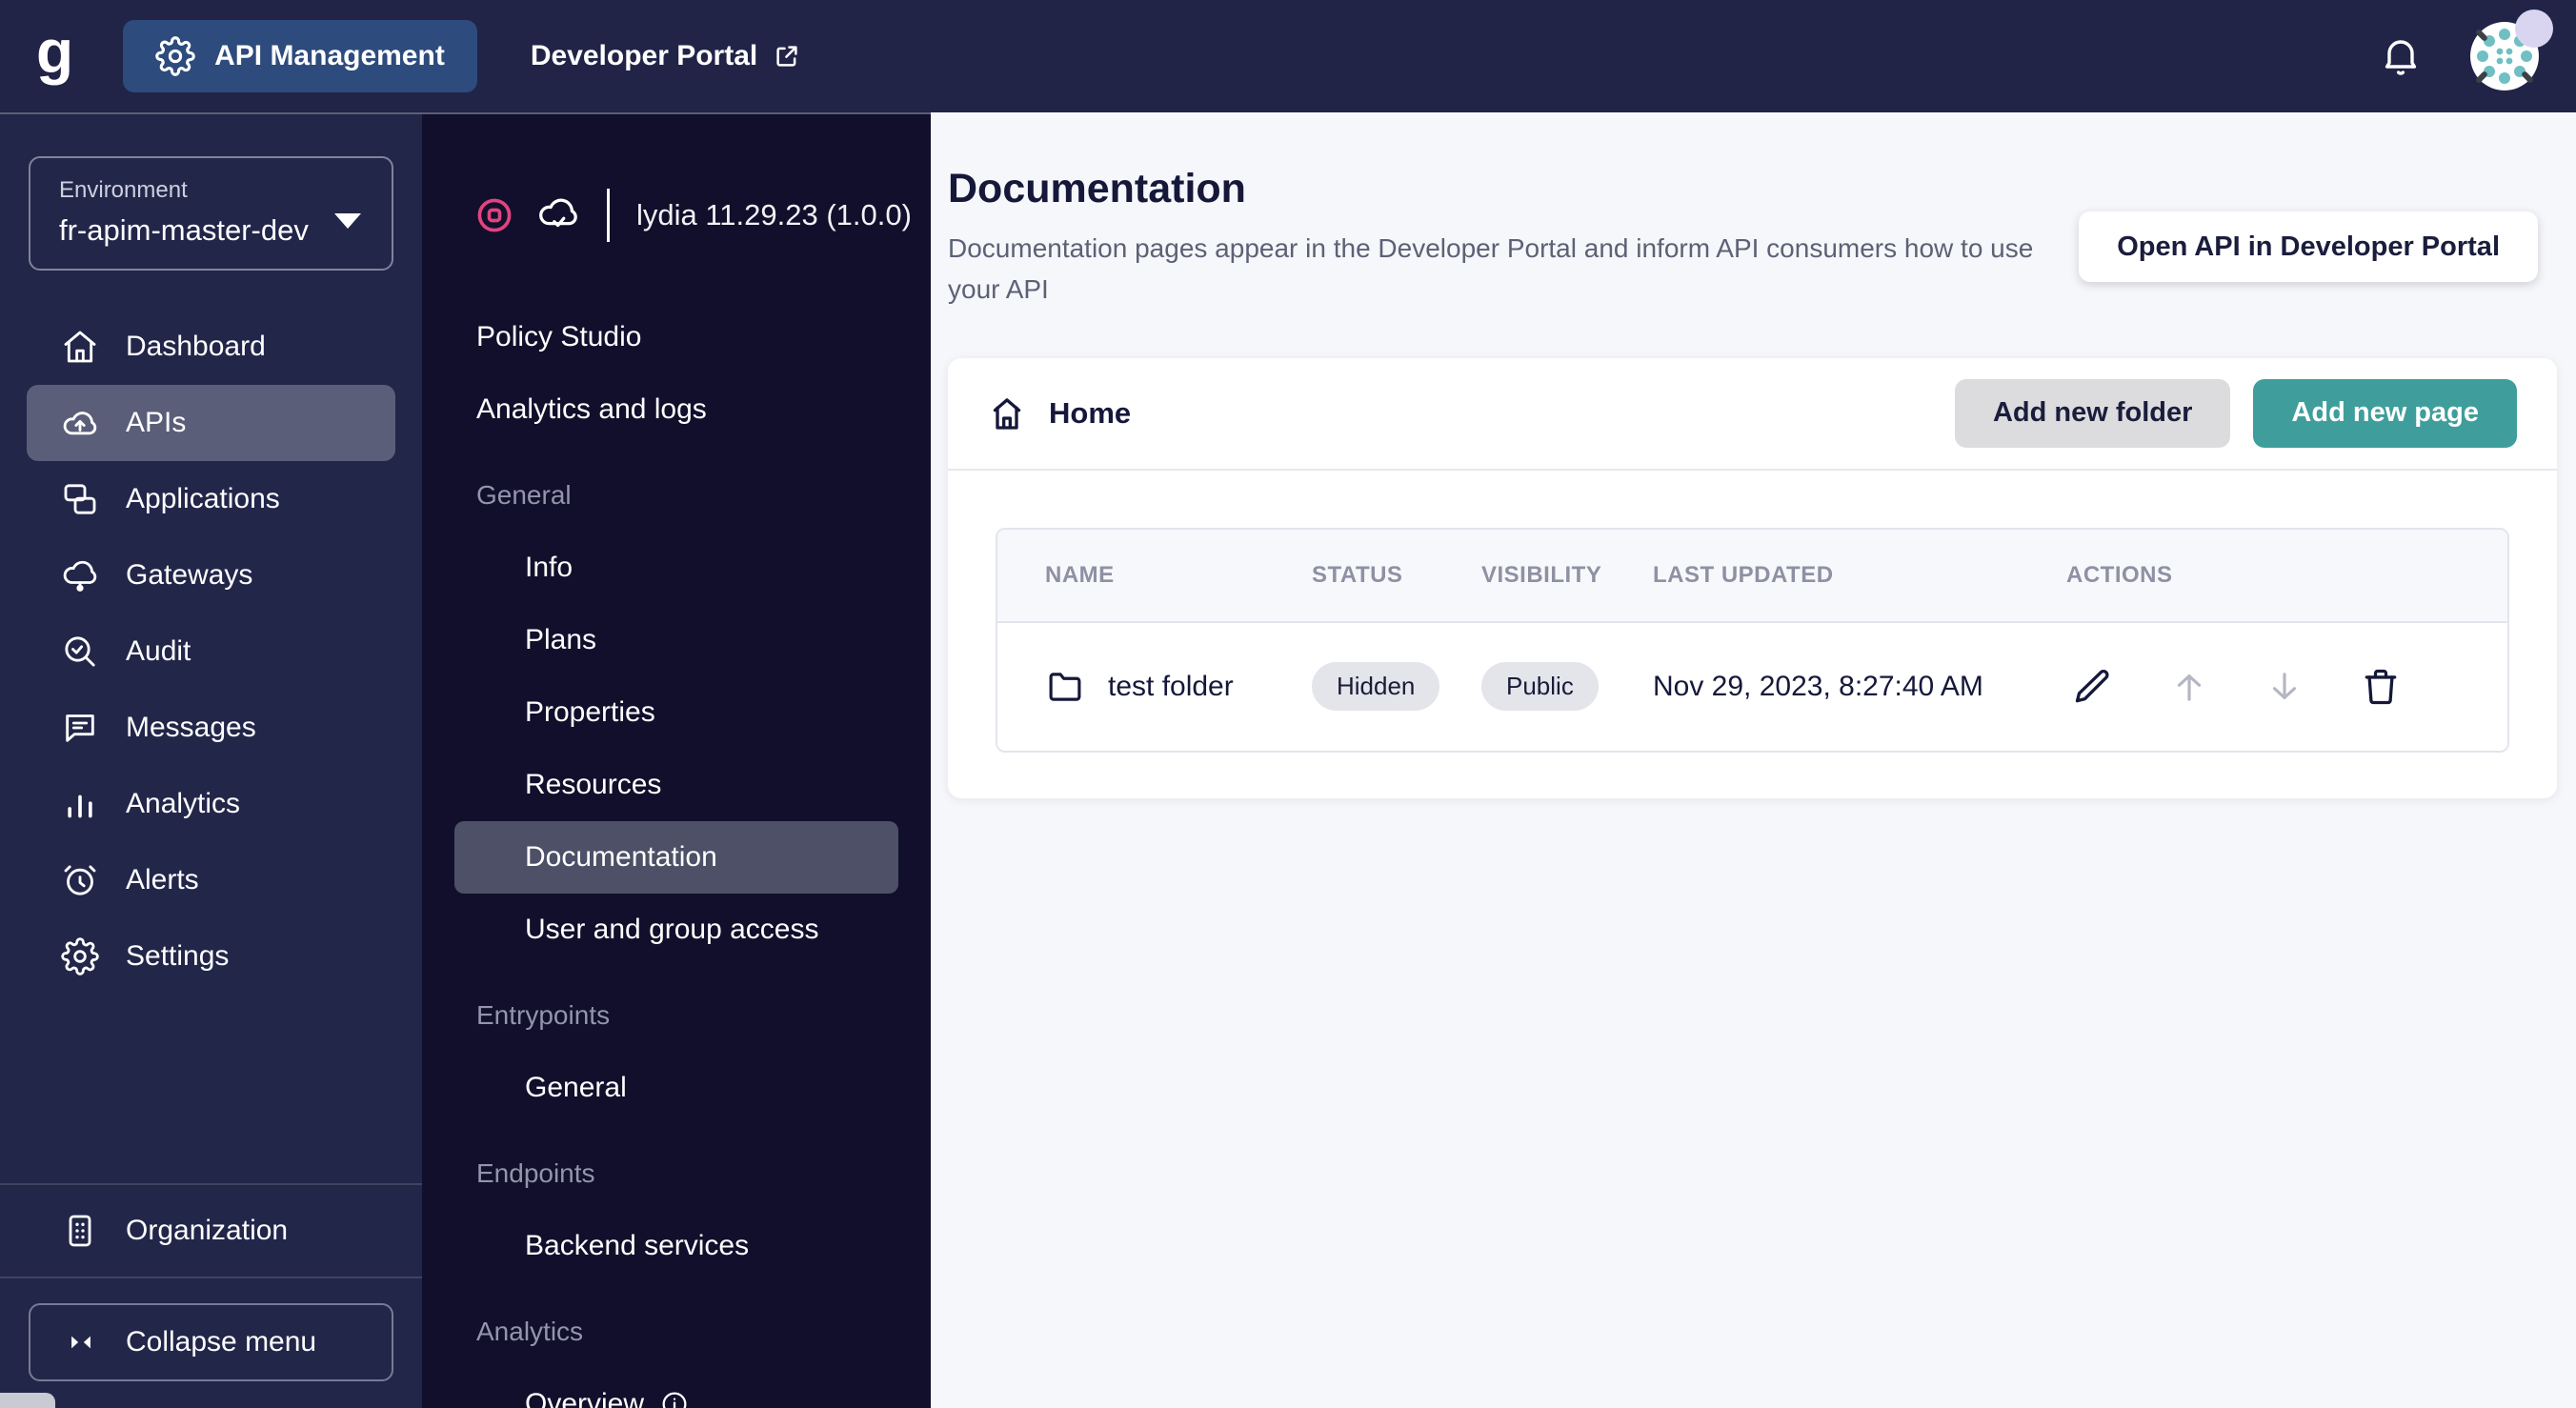  I want to click on api-menu-section-endpoints: Endpoints, so click(536, 1173).